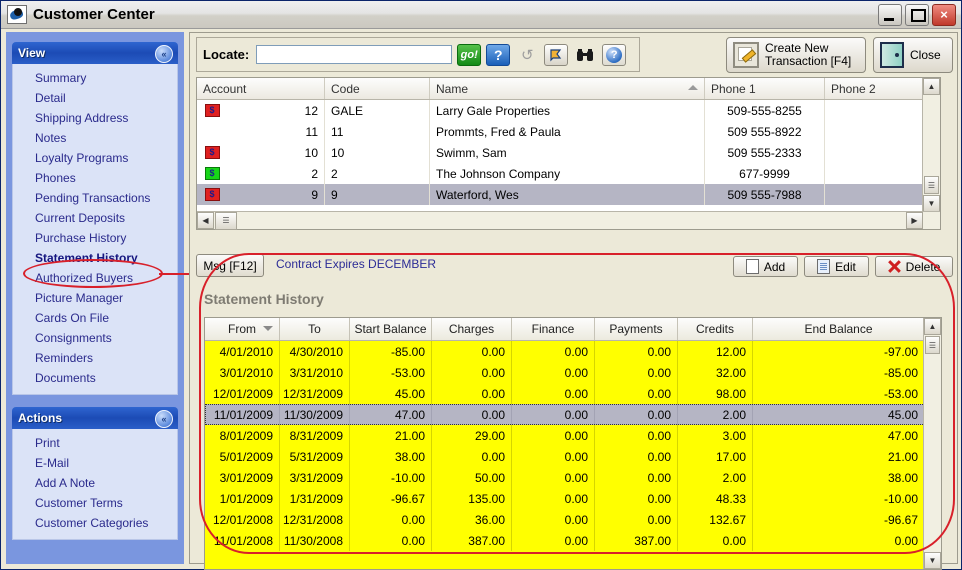 The width and height of the screenshot is (962, 570). What do you see at coordinates (636, 329) in the screenshot?
I see `column-header-payments: Payments` at bounding box center [636, 329].